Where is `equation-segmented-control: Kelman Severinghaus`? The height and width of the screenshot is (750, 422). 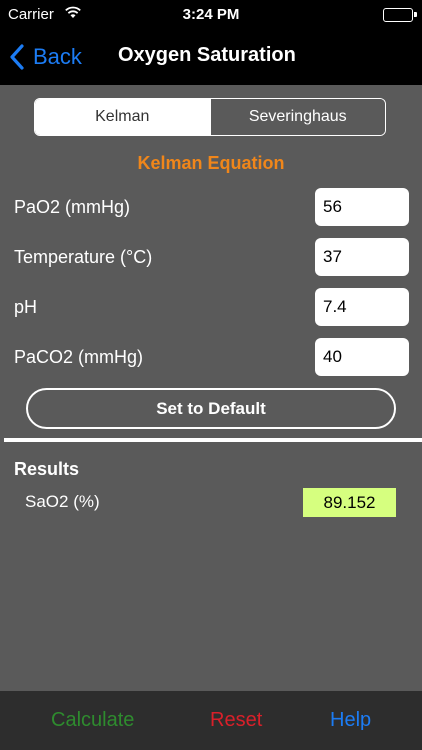 equation-segmented-control: Kelman Severinghaus is located at coordinates (210, 117).